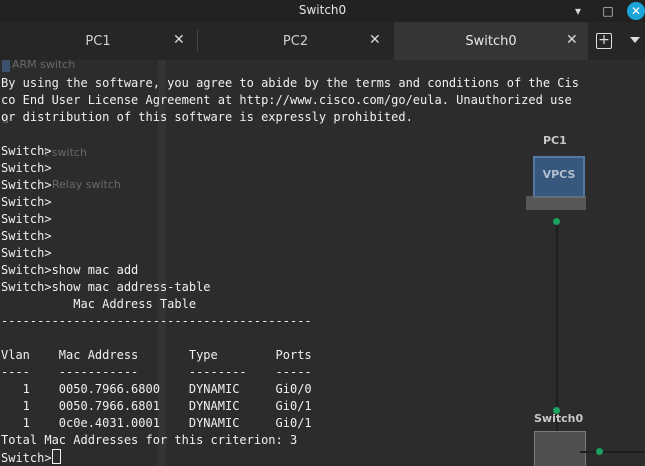 This screenshot has width=645, height=466. I want to click on window-title: Switch0, so click(322, 10).